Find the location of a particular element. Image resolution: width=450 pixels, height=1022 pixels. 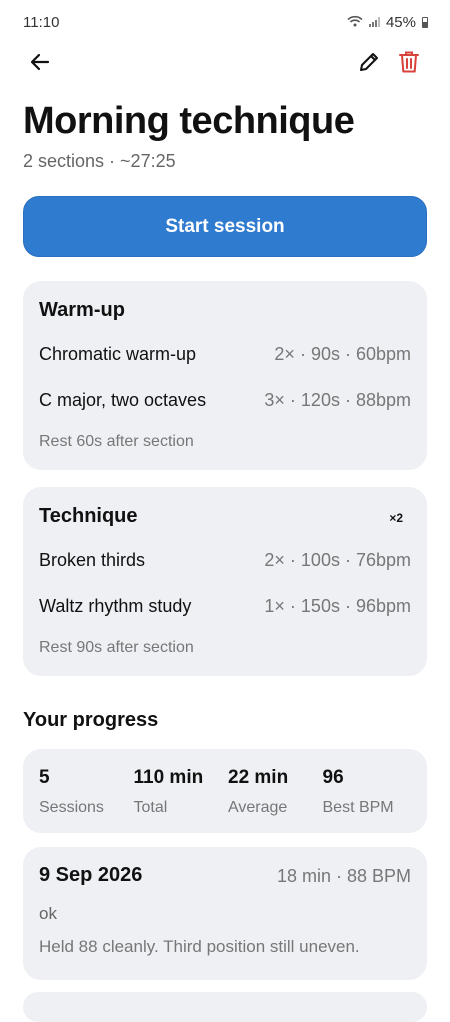

pencil-icon is located at coordinates (369, 64).